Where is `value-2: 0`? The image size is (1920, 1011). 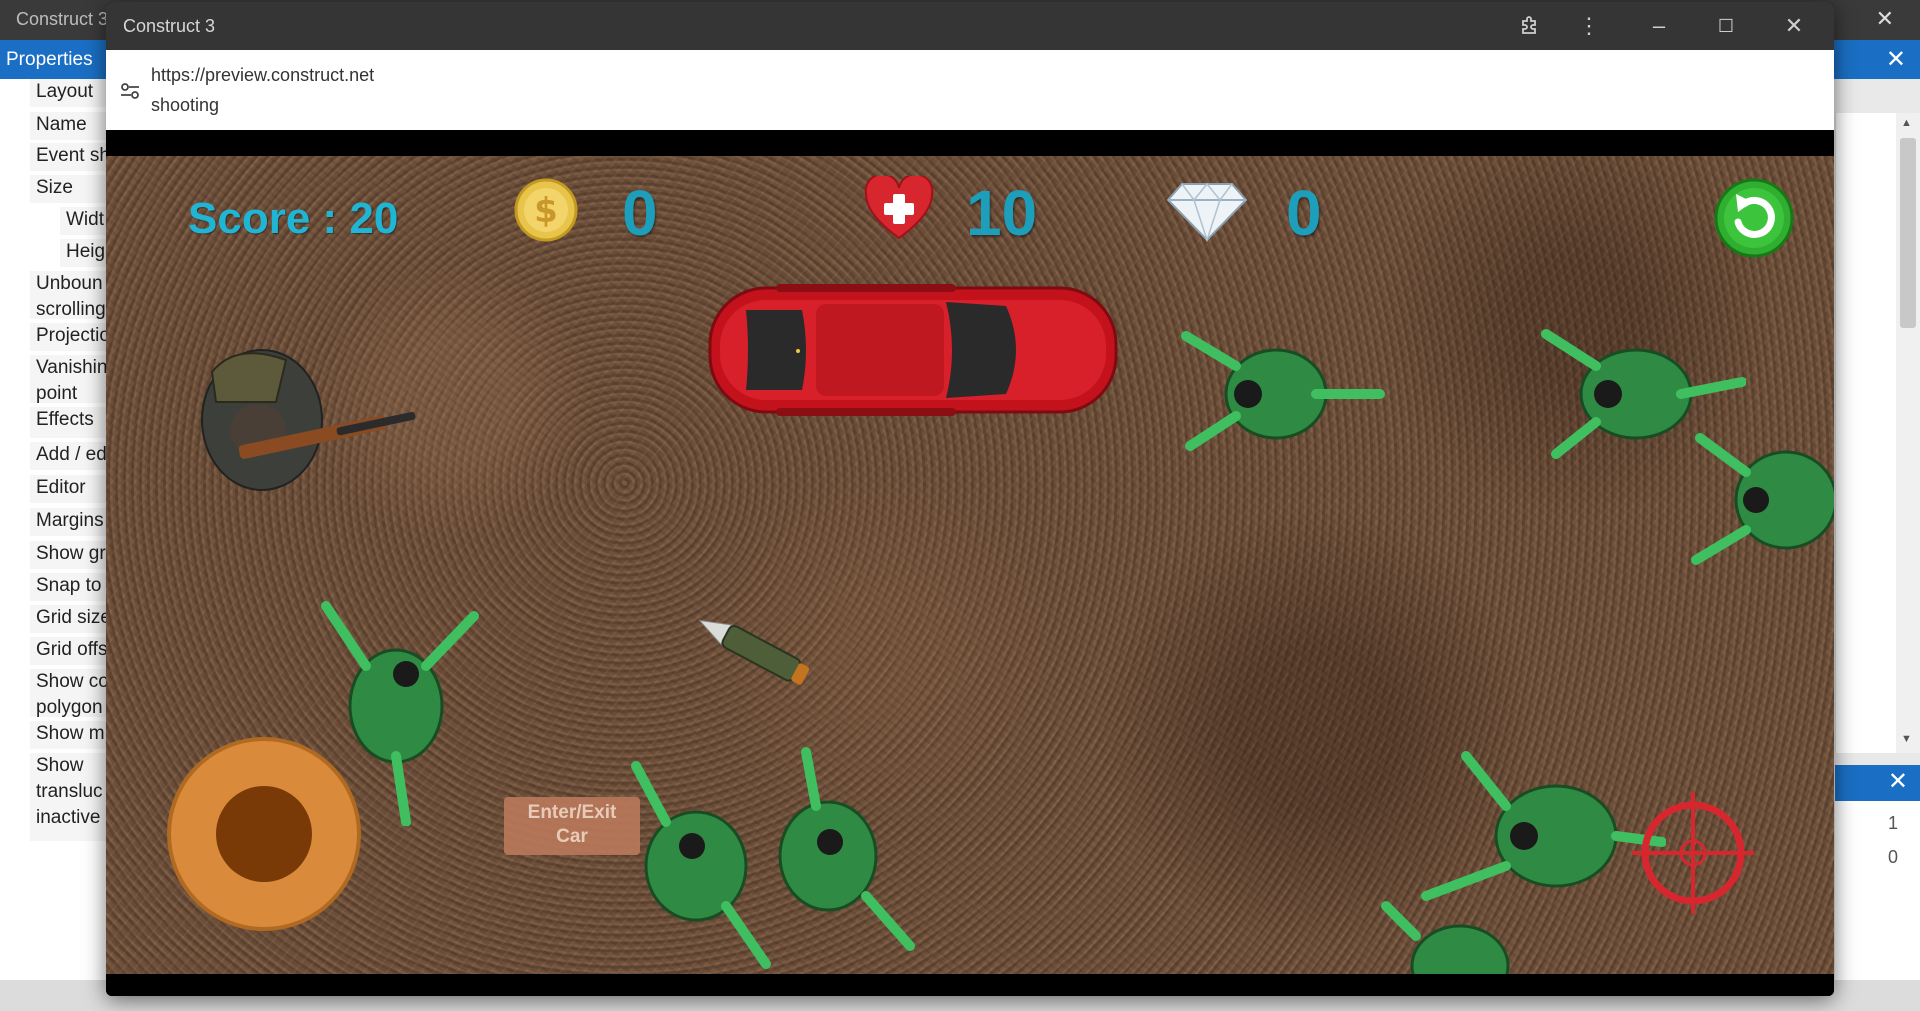 value-2: 0 is located at coordinates (1892, 857).